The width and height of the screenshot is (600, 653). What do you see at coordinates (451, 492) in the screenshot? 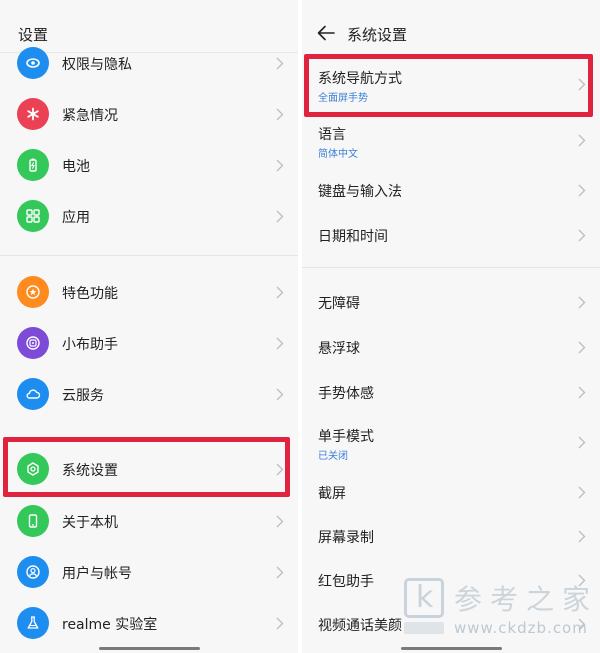
I see `setting-screenshot: 截屏` at bounding box center [451, 492].